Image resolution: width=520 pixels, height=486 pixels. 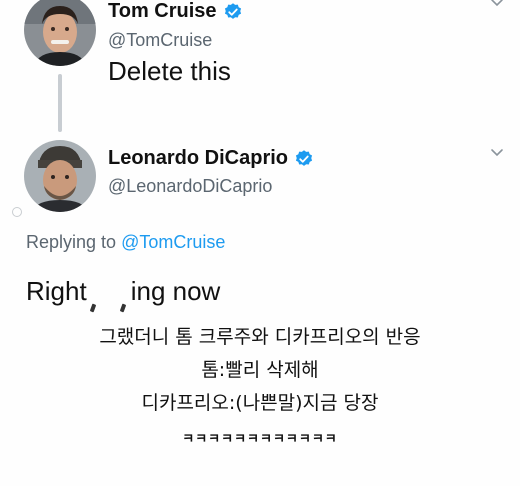 I want to click on replying-to-line: Replying to @TomCruise, so click(x=125, y=242).